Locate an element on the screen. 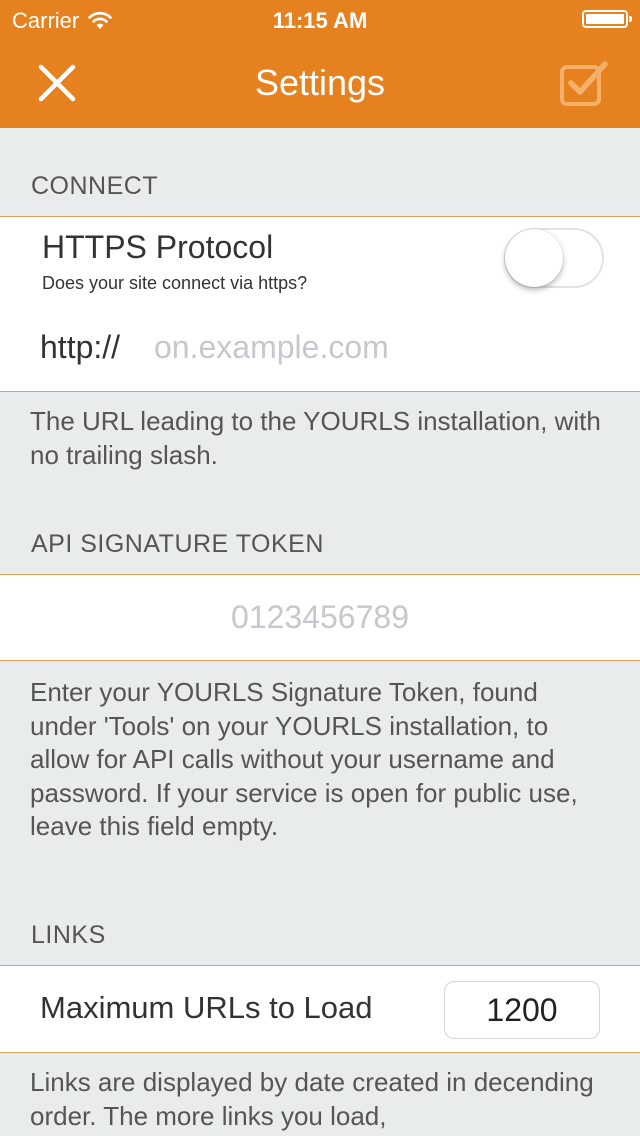 Image resolution: width=640 pixels, height=1136 pixels. section-header-api-token: API SIGNATURE TOKEN is located at coordinates (177, 544).